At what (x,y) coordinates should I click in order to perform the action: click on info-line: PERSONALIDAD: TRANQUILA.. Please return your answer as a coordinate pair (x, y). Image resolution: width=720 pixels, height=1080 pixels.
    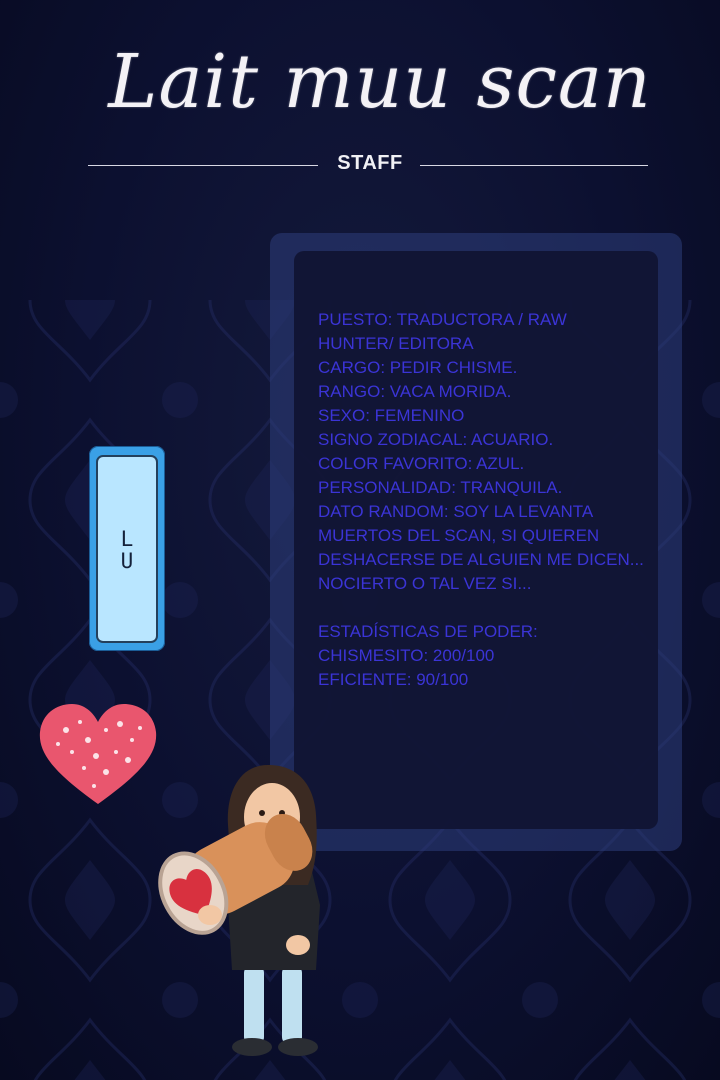
    Looking at the image, I should click on (440, 487).